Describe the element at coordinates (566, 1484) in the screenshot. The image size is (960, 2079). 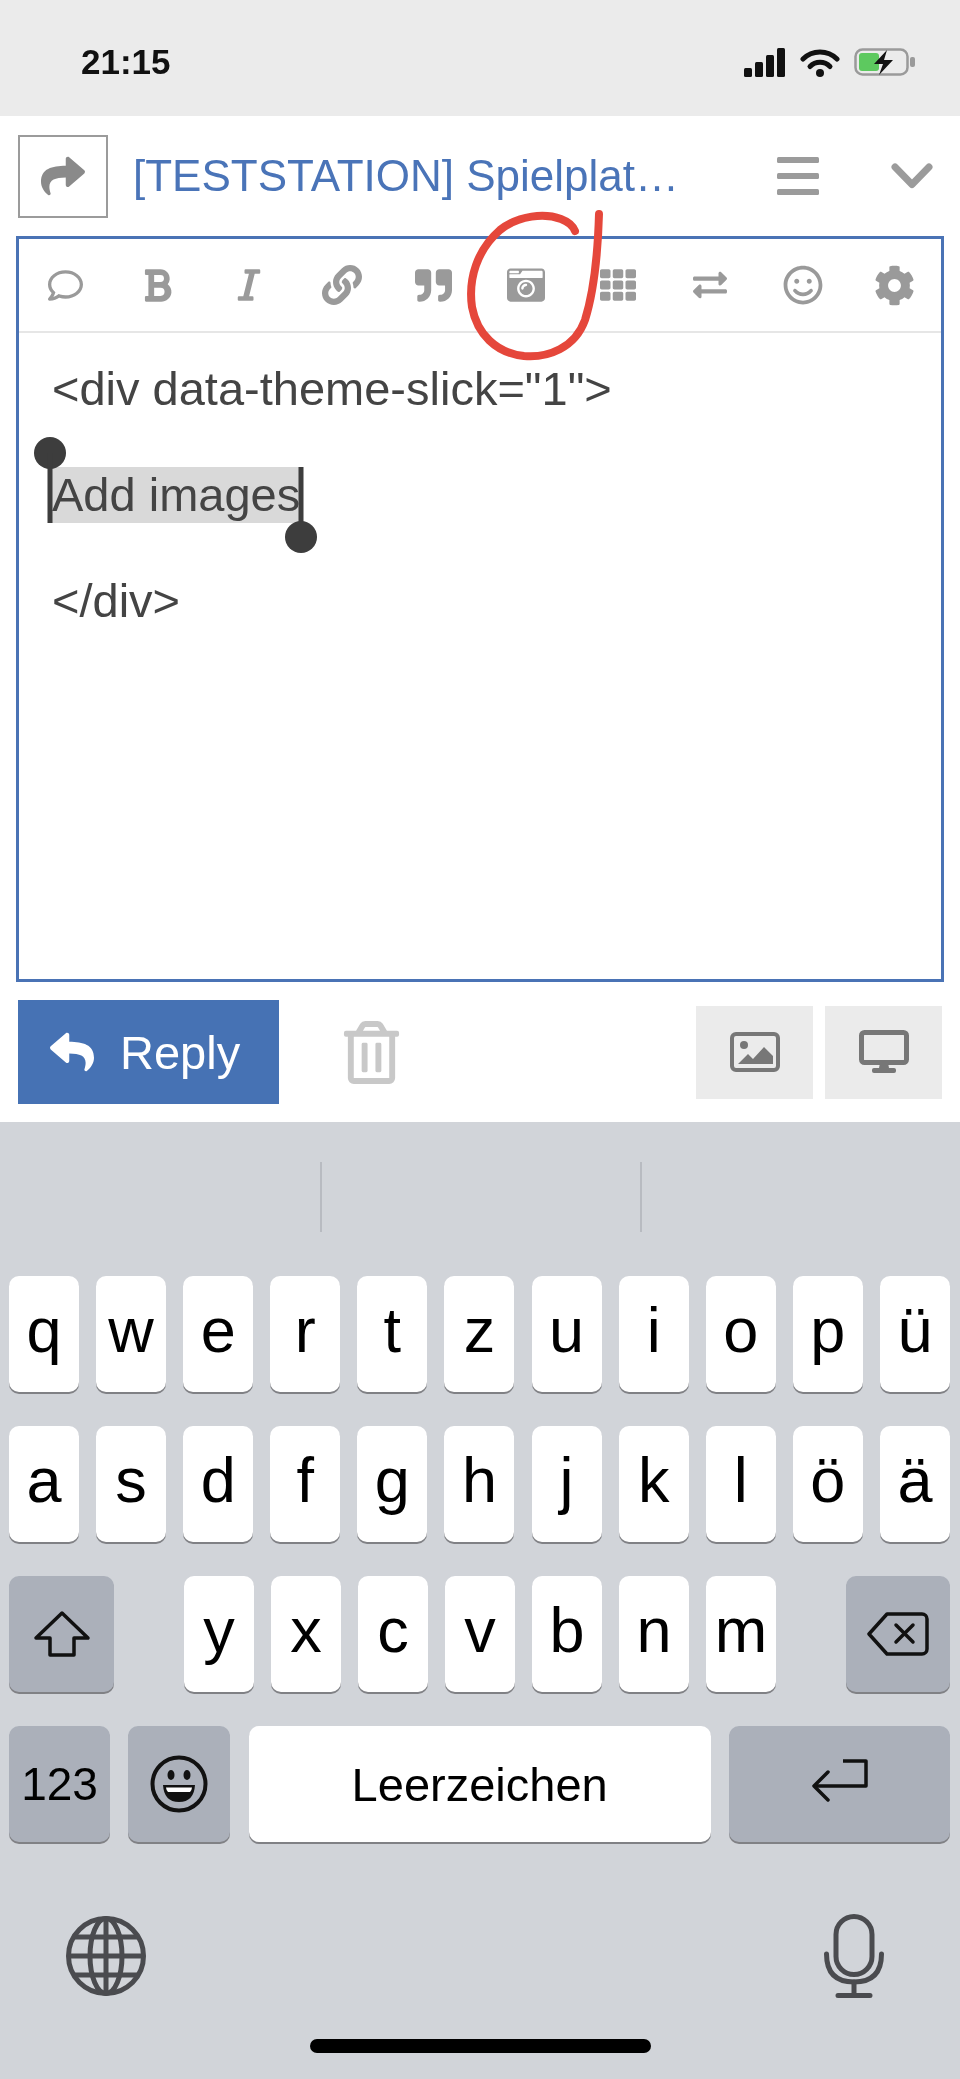
I see `keyboard-key: j` at that location.